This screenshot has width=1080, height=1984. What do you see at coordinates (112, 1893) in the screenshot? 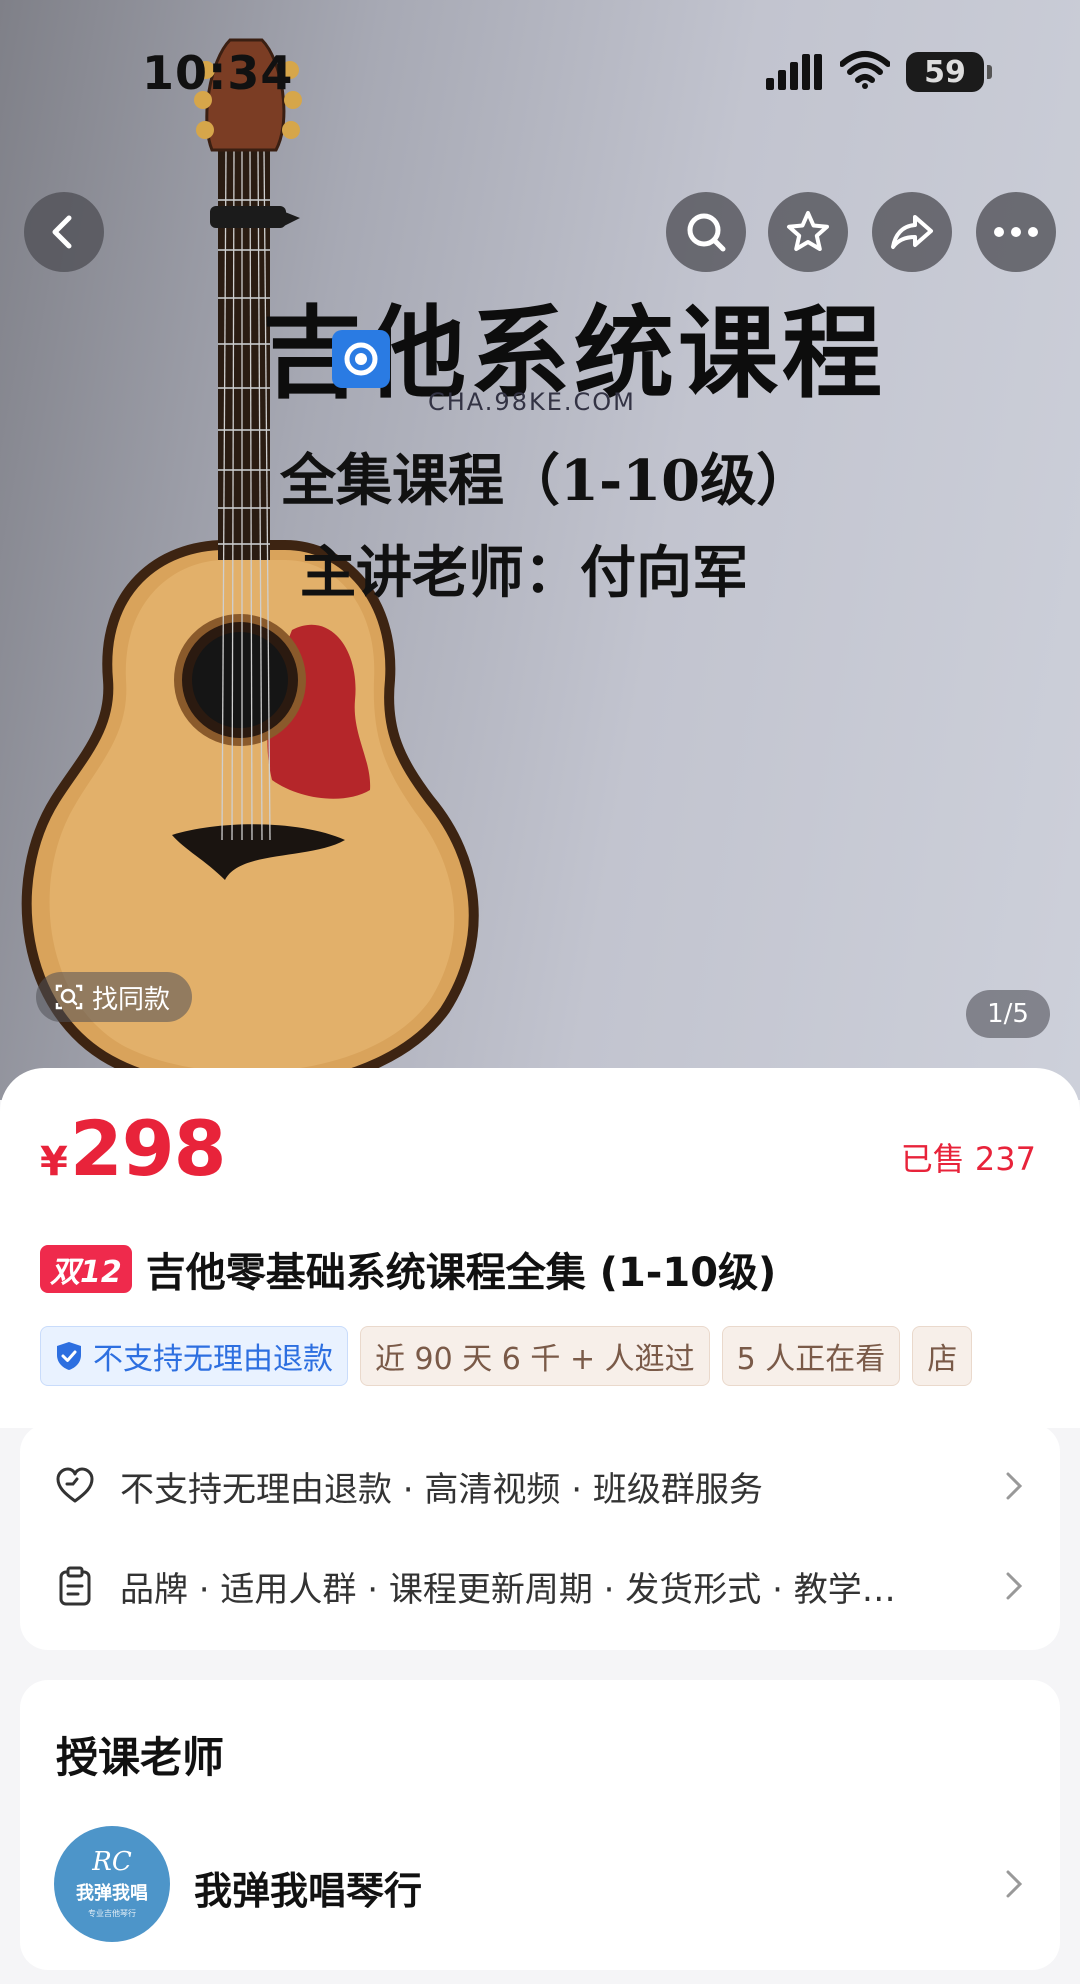
I see `avatar-brand: 我弹我唱` at bounding box center [112, 1893].